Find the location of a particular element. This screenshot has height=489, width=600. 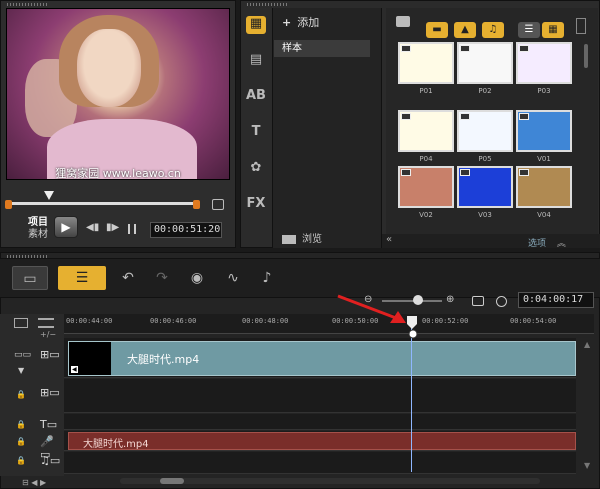

track-enable-icon: ▭▭ is located at coordinates (22, 355).